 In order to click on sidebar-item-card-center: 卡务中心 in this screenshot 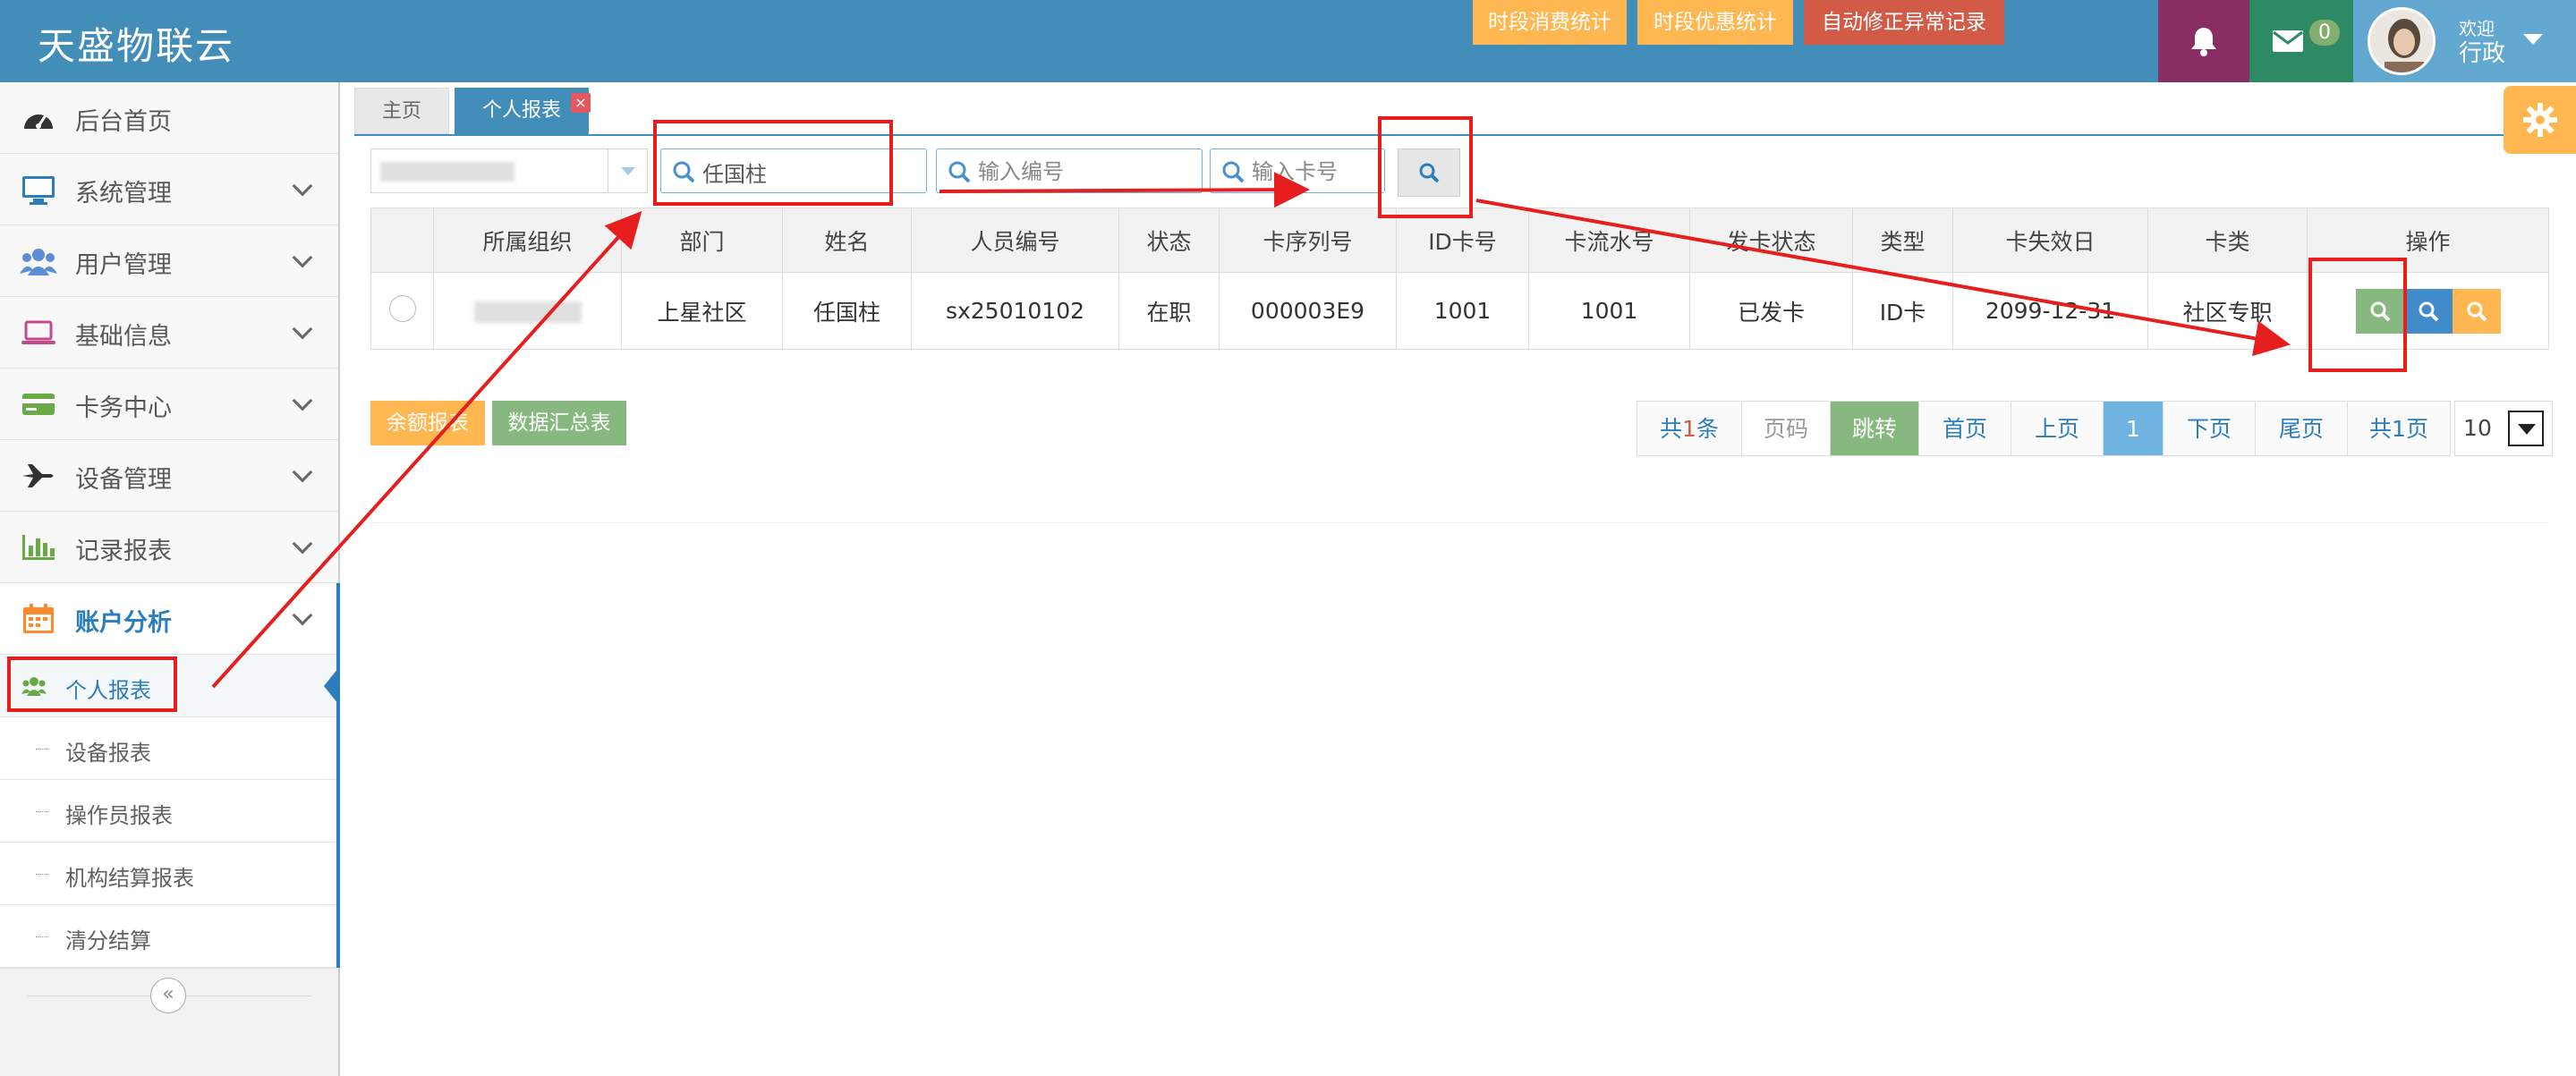, I will do `click(169, 404)`.